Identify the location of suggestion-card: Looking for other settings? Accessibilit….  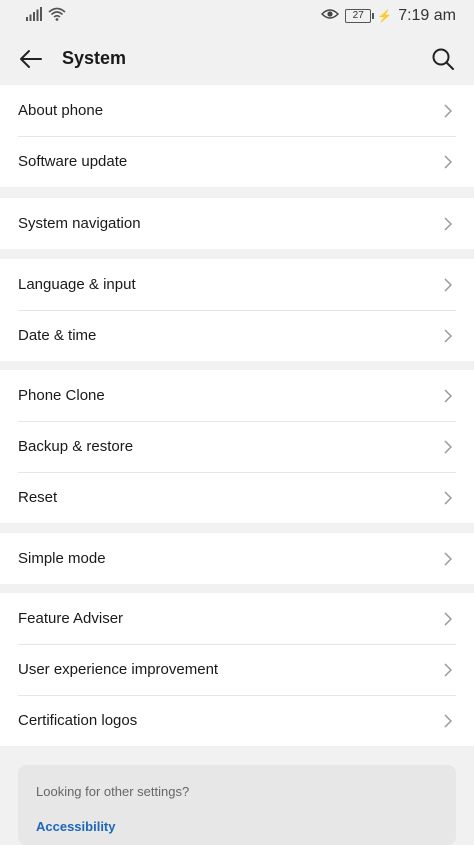
(237, 805).